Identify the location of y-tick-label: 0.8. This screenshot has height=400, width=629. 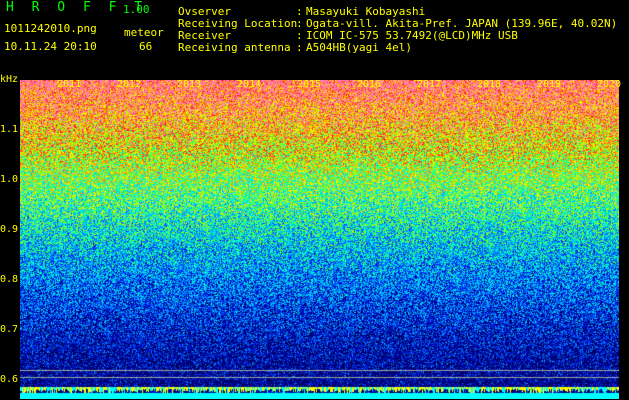
(9, 279).